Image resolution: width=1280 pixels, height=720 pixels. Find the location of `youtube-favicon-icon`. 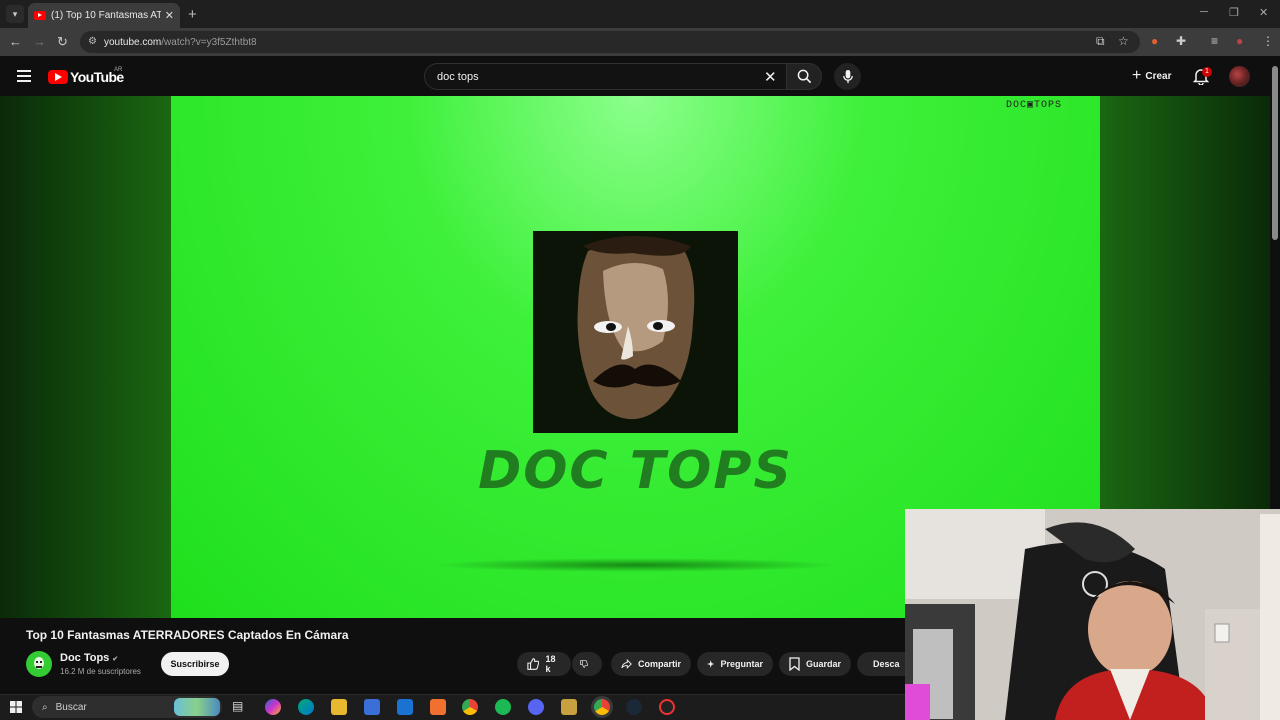

youtube-favicon-icon is located at coordinates (40, 15).